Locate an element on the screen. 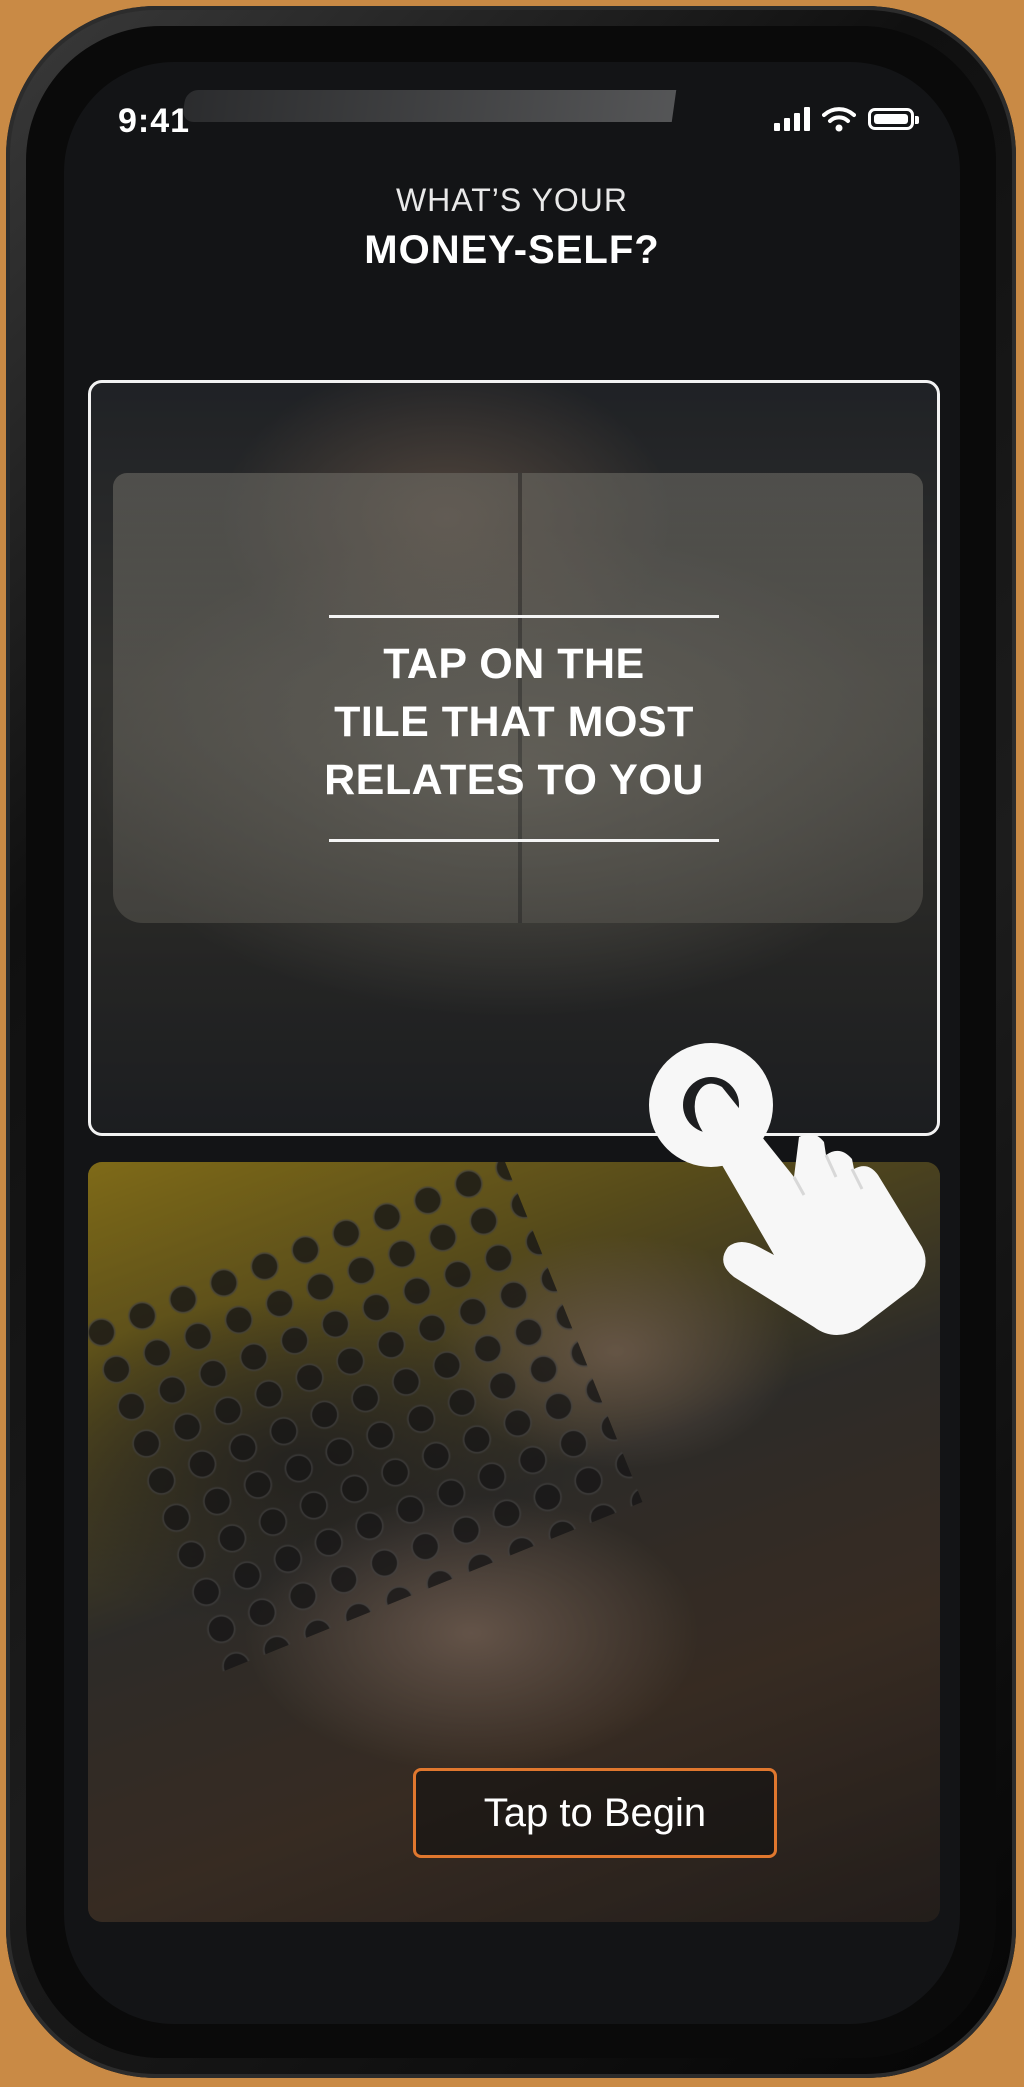 Image resolution: width=1024 pixels, height=2087 pixels. tap-hand-icon is located at coordinates (787, 1189).